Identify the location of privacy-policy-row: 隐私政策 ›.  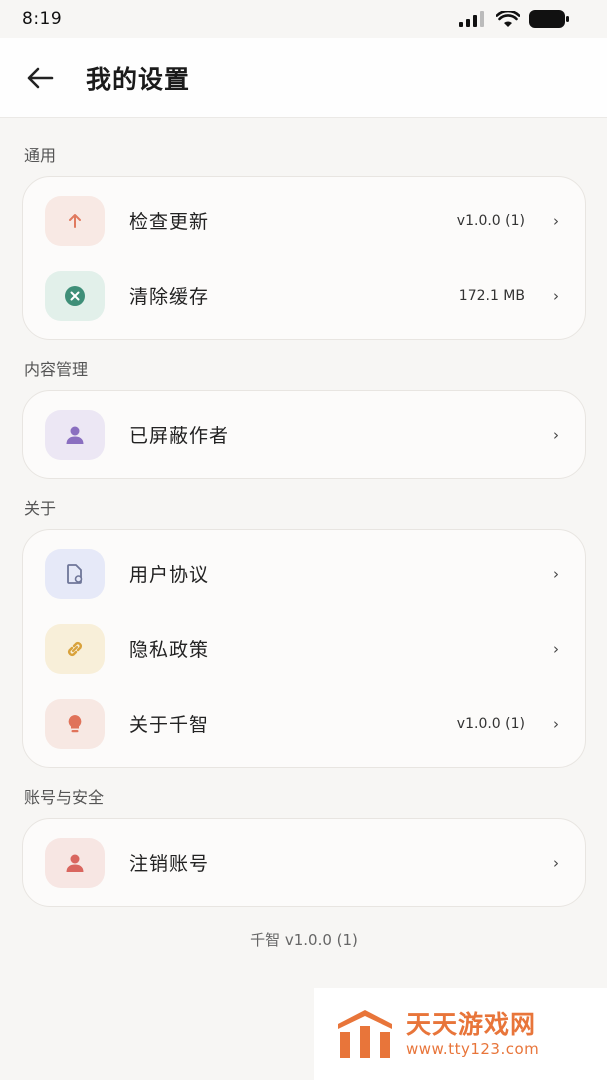
(304, 648).